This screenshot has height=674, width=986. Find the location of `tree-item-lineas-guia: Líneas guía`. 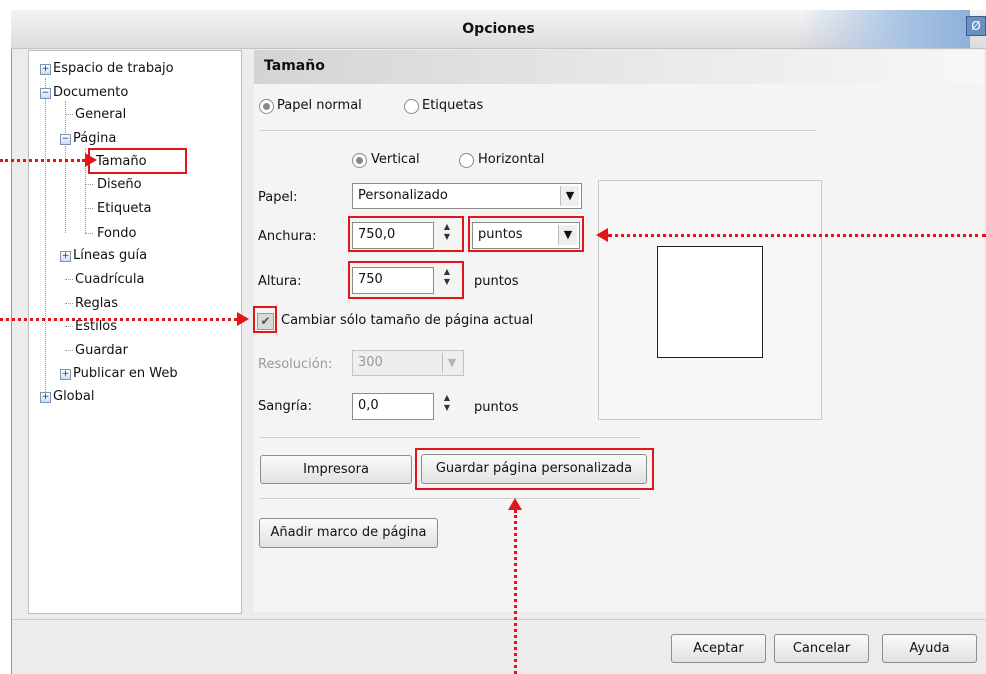

tree-item-lineas-guia: Líneas guía is located at coordinates (110, 256).